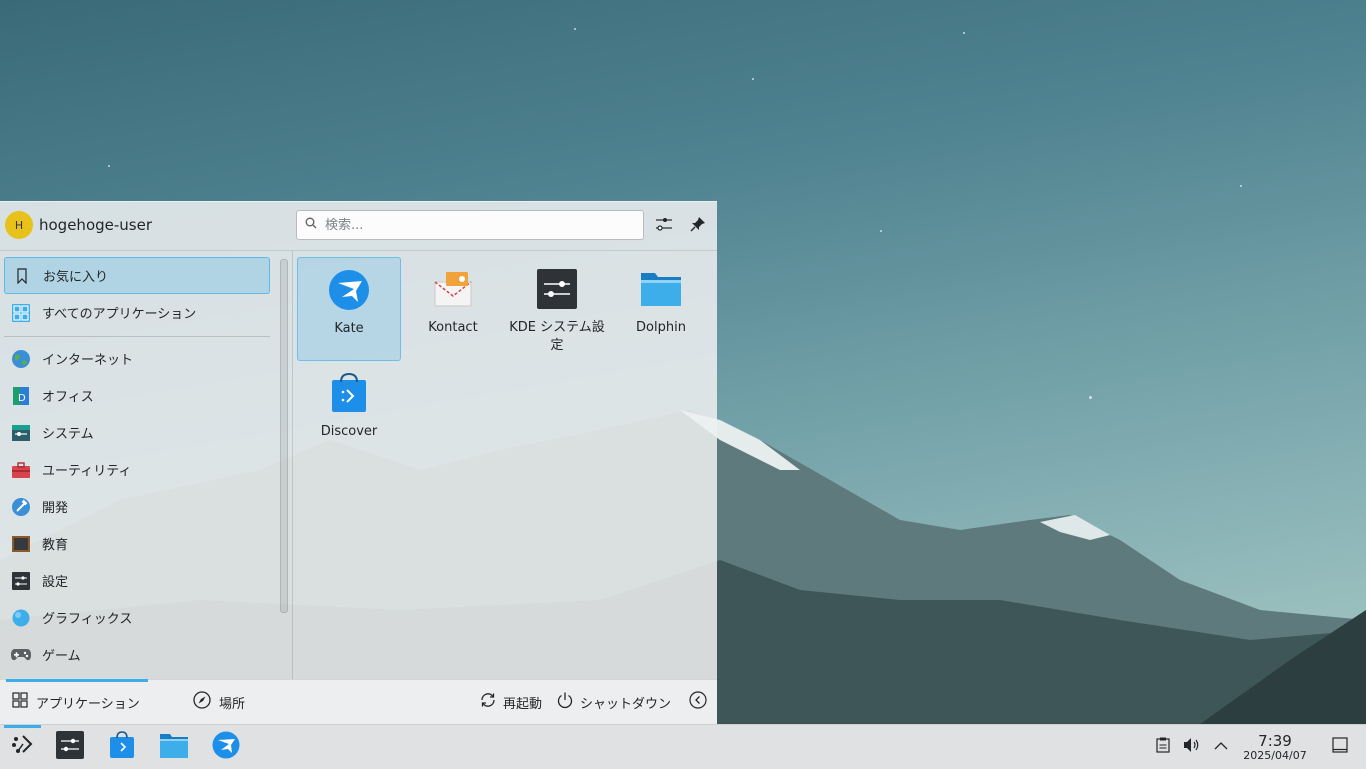  What do you see at coordinates (661, 309) in the screenshot?
I see `app-dolphin: Dolphin` at bounding box center [661, 309].